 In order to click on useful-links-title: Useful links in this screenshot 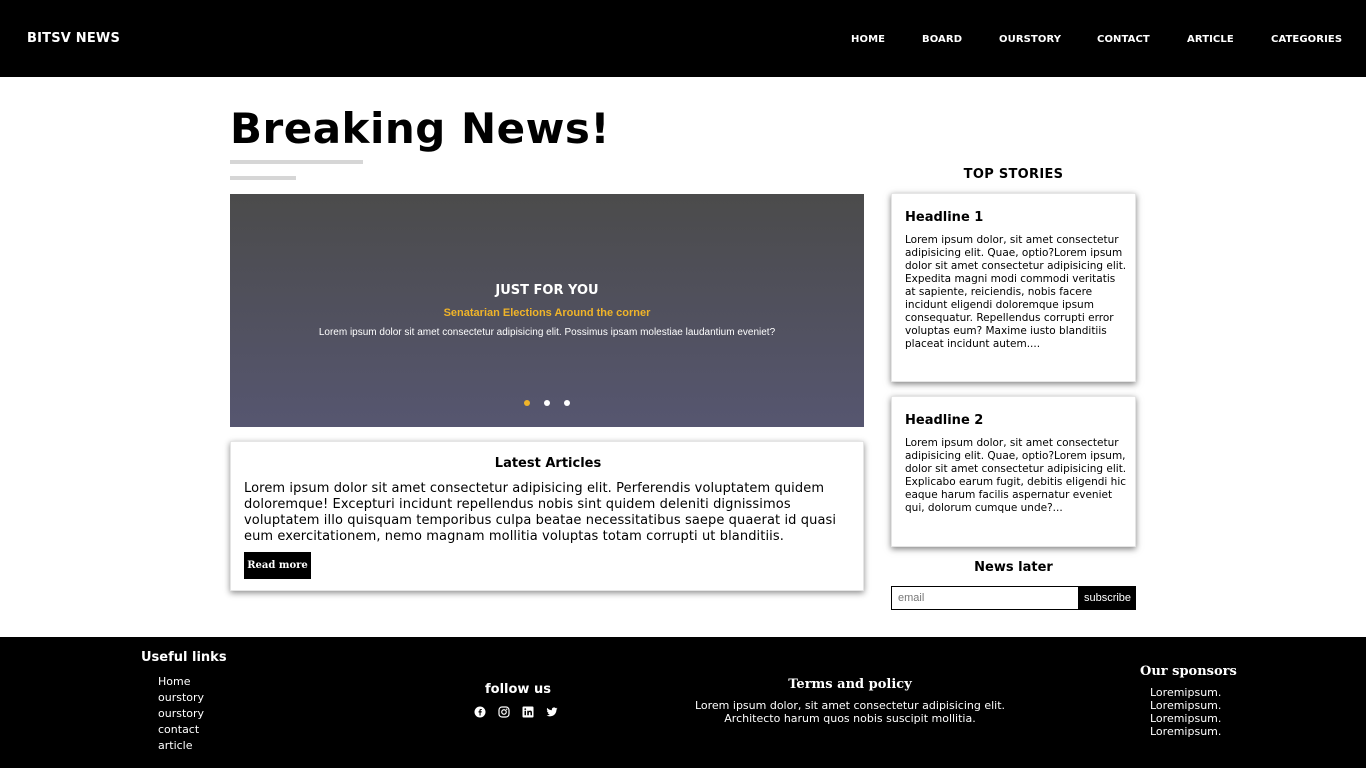, I will do `click(184, 657)`.